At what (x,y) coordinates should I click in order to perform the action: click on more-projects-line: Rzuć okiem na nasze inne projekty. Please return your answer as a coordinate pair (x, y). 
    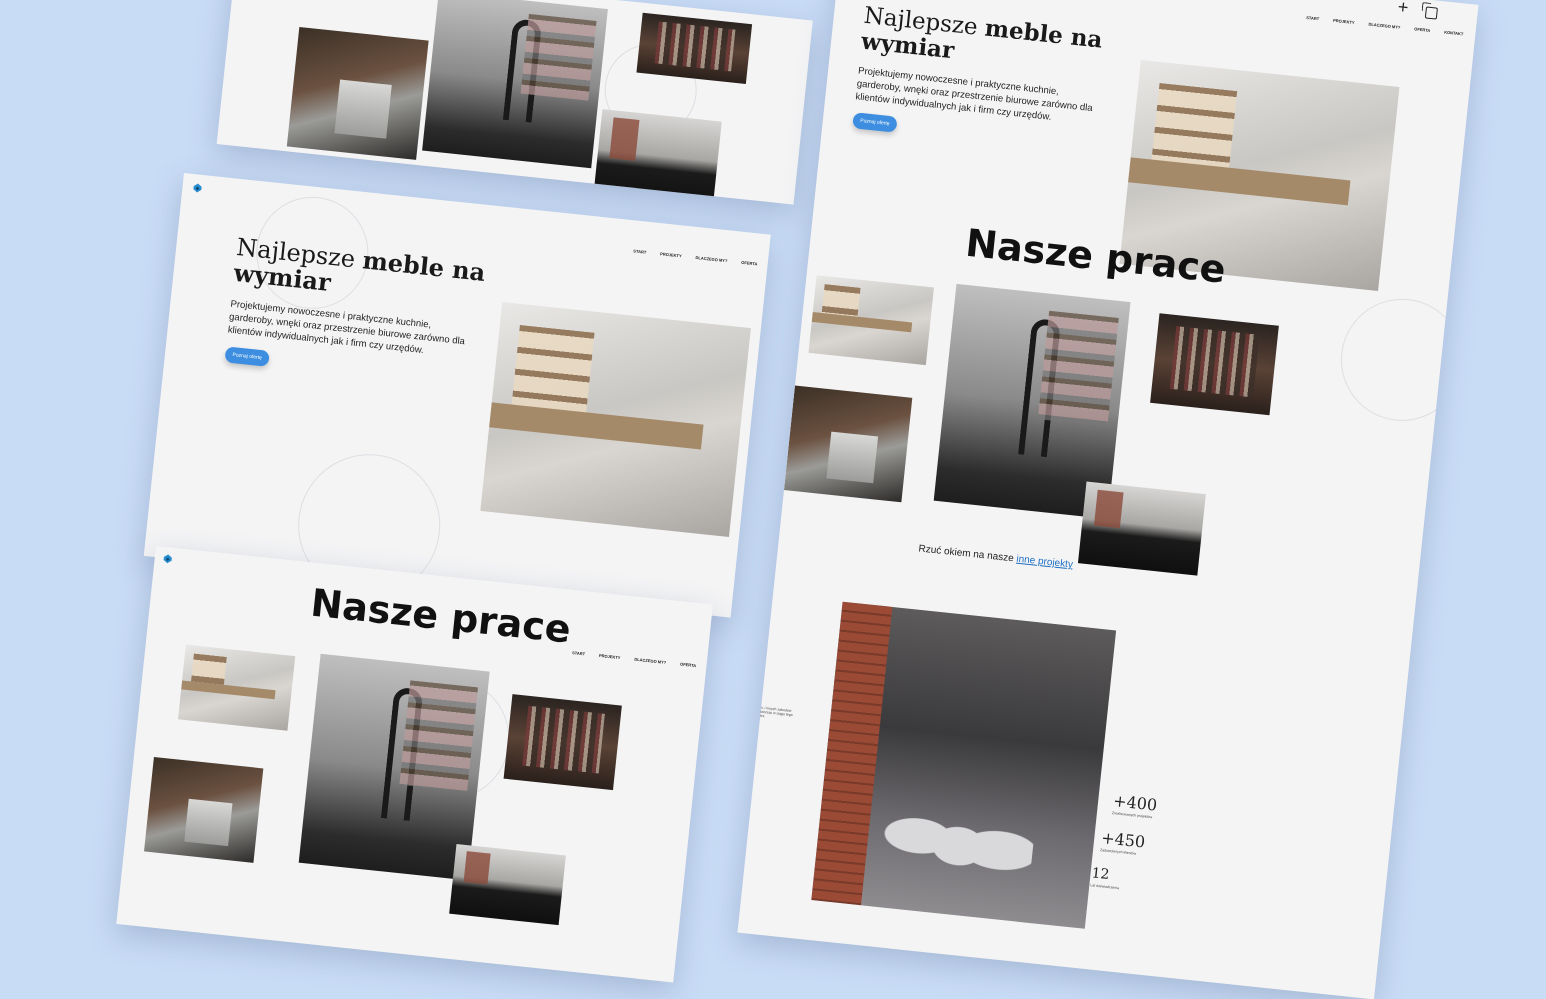
    Looking at the image, I should click on (995, 556).